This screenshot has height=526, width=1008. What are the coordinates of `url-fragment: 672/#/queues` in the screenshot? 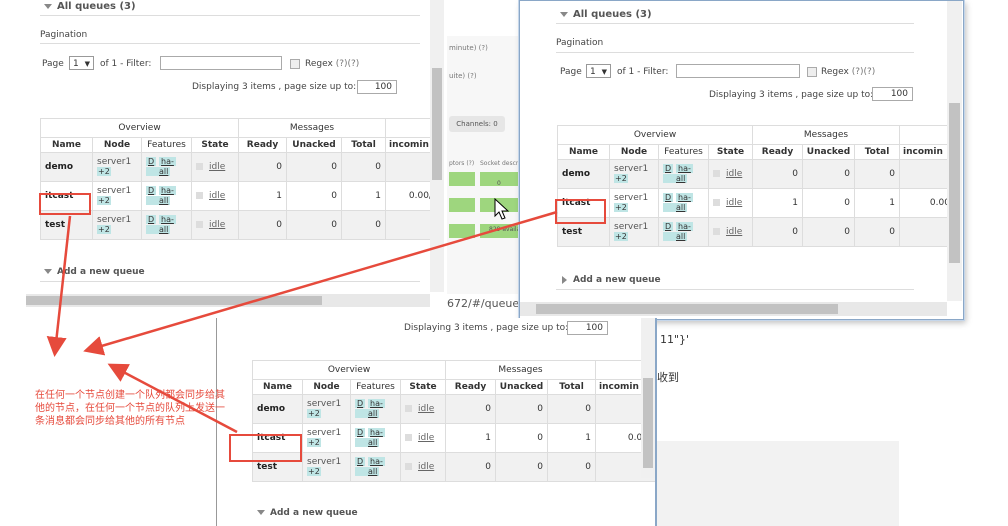 It's located at (486, 303).